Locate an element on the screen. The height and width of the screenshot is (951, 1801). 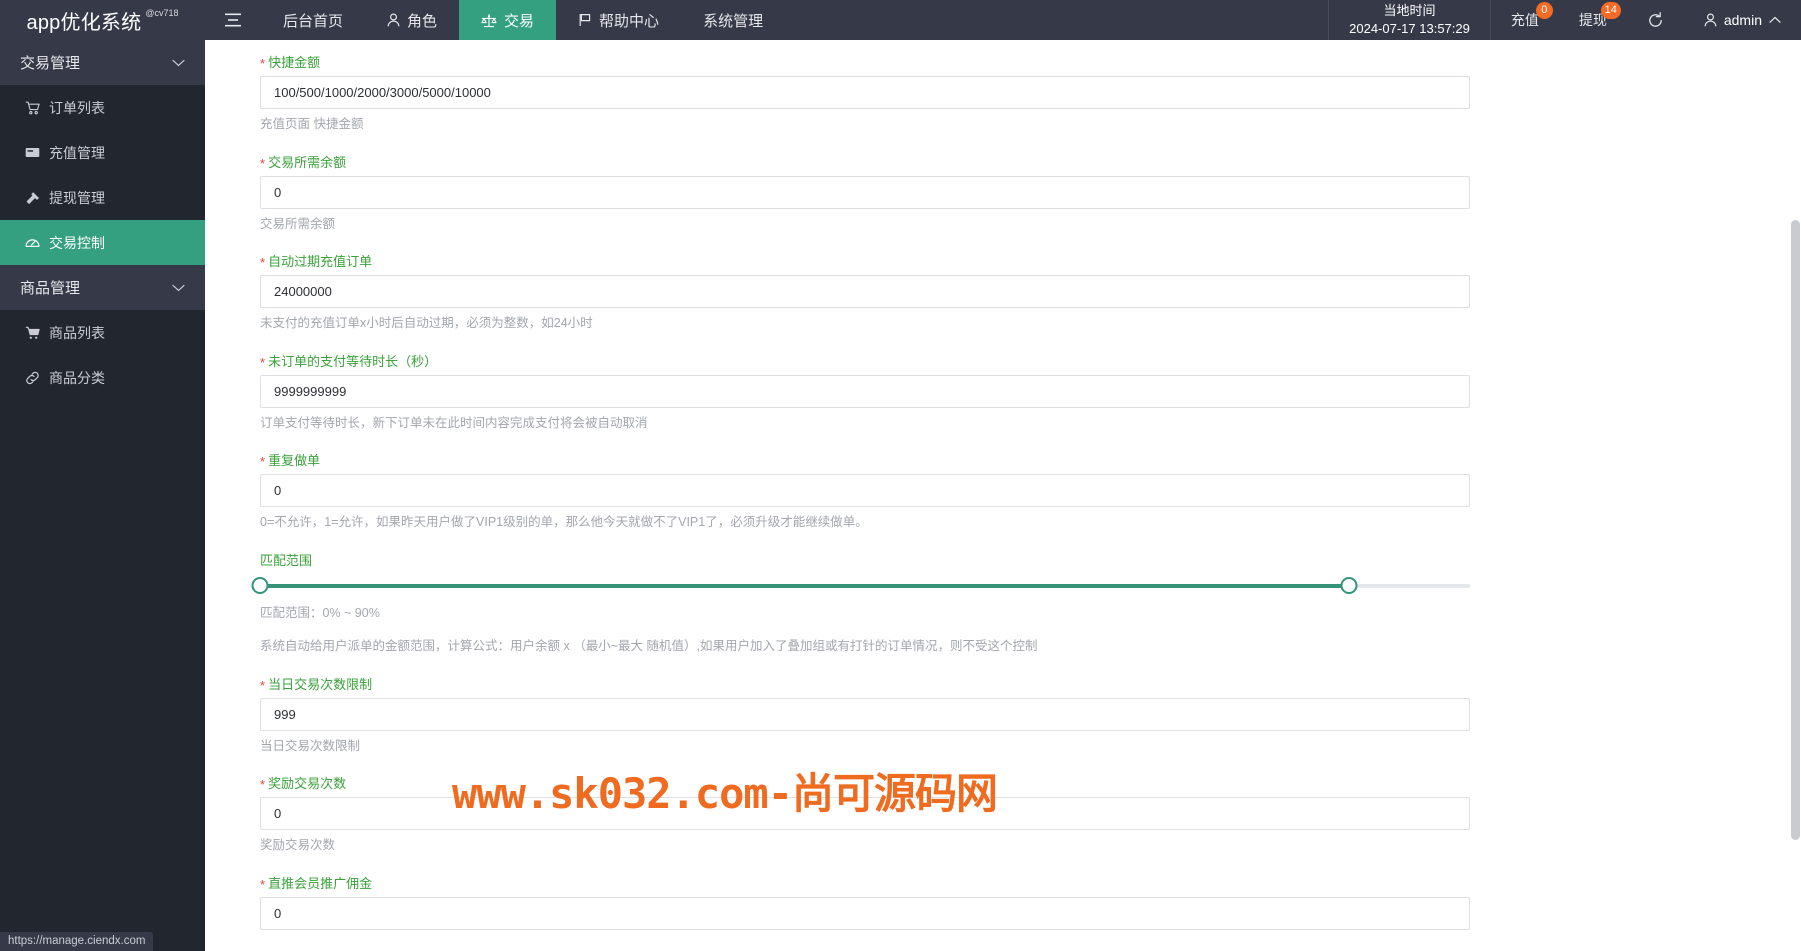
field-label: 直推会员推广佣金 is located at coordinates (320, 883).